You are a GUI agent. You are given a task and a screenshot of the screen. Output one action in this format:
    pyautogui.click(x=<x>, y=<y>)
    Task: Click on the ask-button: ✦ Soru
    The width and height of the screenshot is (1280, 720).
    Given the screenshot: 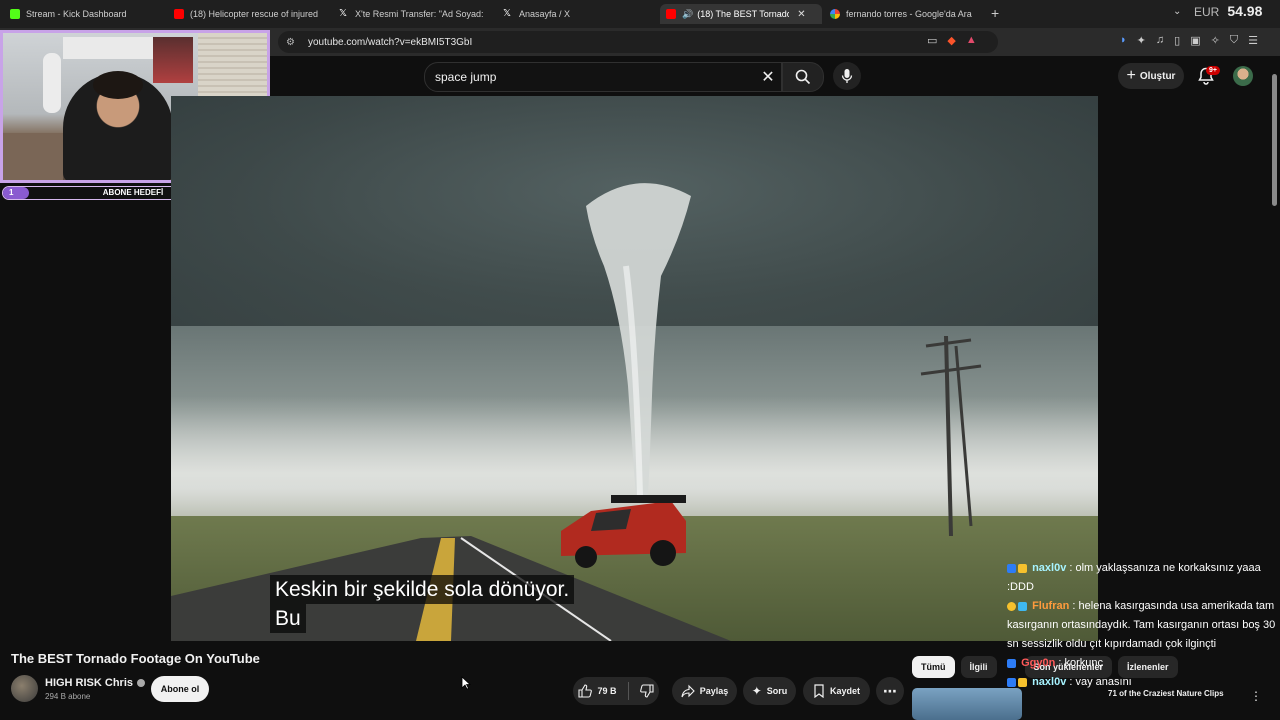 What is the action you would take?
    pyautogui.click(x=769, y=691)
    